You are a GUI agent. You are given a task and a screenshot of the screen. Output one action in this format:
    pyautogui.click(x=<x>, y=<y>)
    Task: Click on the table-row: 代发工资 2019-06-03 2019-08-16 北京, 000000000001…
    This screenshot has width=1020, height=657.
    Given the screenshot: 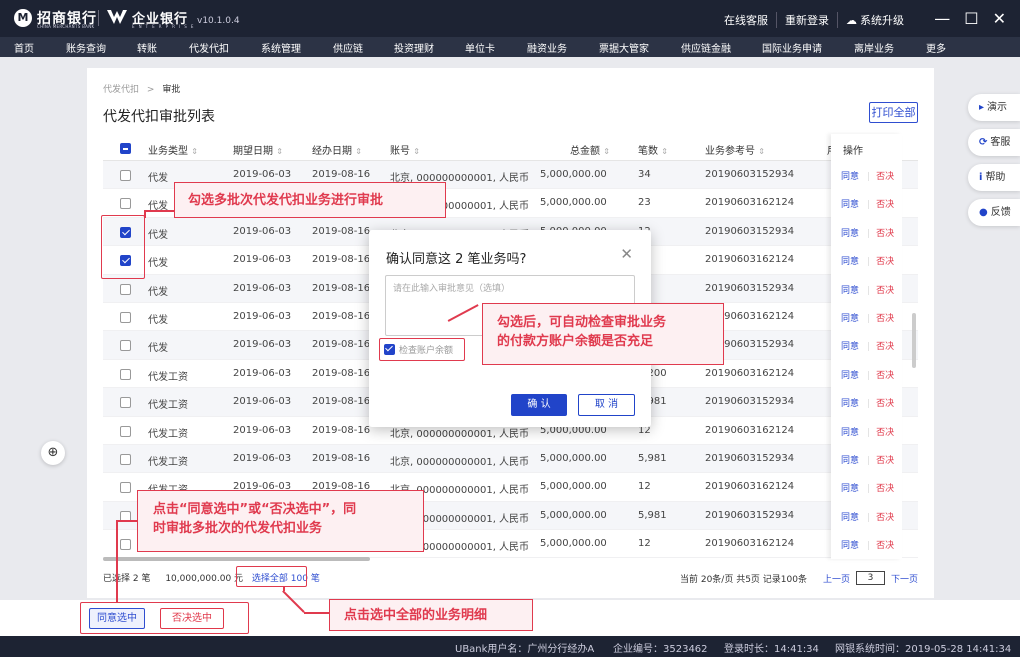 What is the action you would take?
    pyautogui.click(x=510, y=459)
    